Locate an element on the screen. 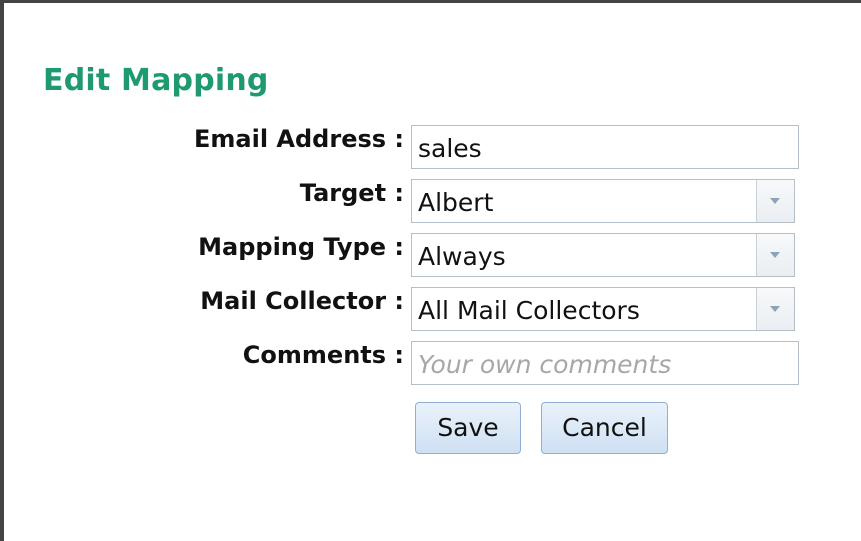  mail-collector-select: All Mail Collectors is located at coordinates (603, 309).